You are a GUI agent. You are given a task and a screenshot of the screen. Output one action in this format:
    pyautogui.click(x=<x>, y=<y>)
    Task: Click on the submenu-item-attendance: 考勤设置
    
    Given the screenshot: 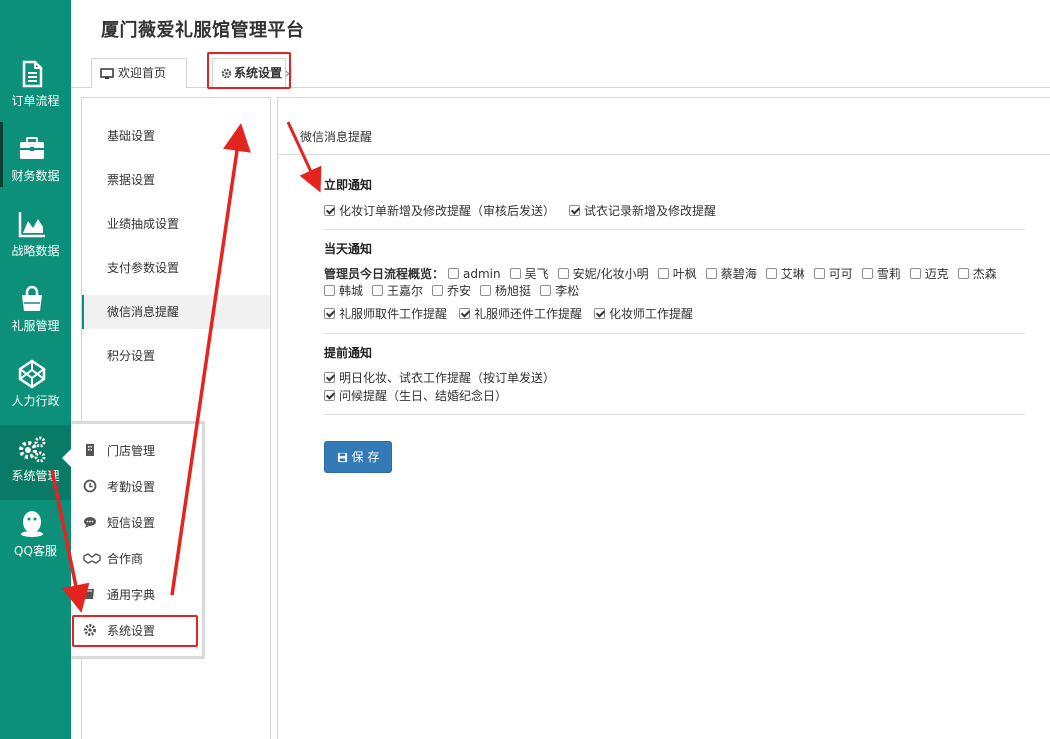 What is the action you would take?
    pyautogui.click(x=119, y=487)
    